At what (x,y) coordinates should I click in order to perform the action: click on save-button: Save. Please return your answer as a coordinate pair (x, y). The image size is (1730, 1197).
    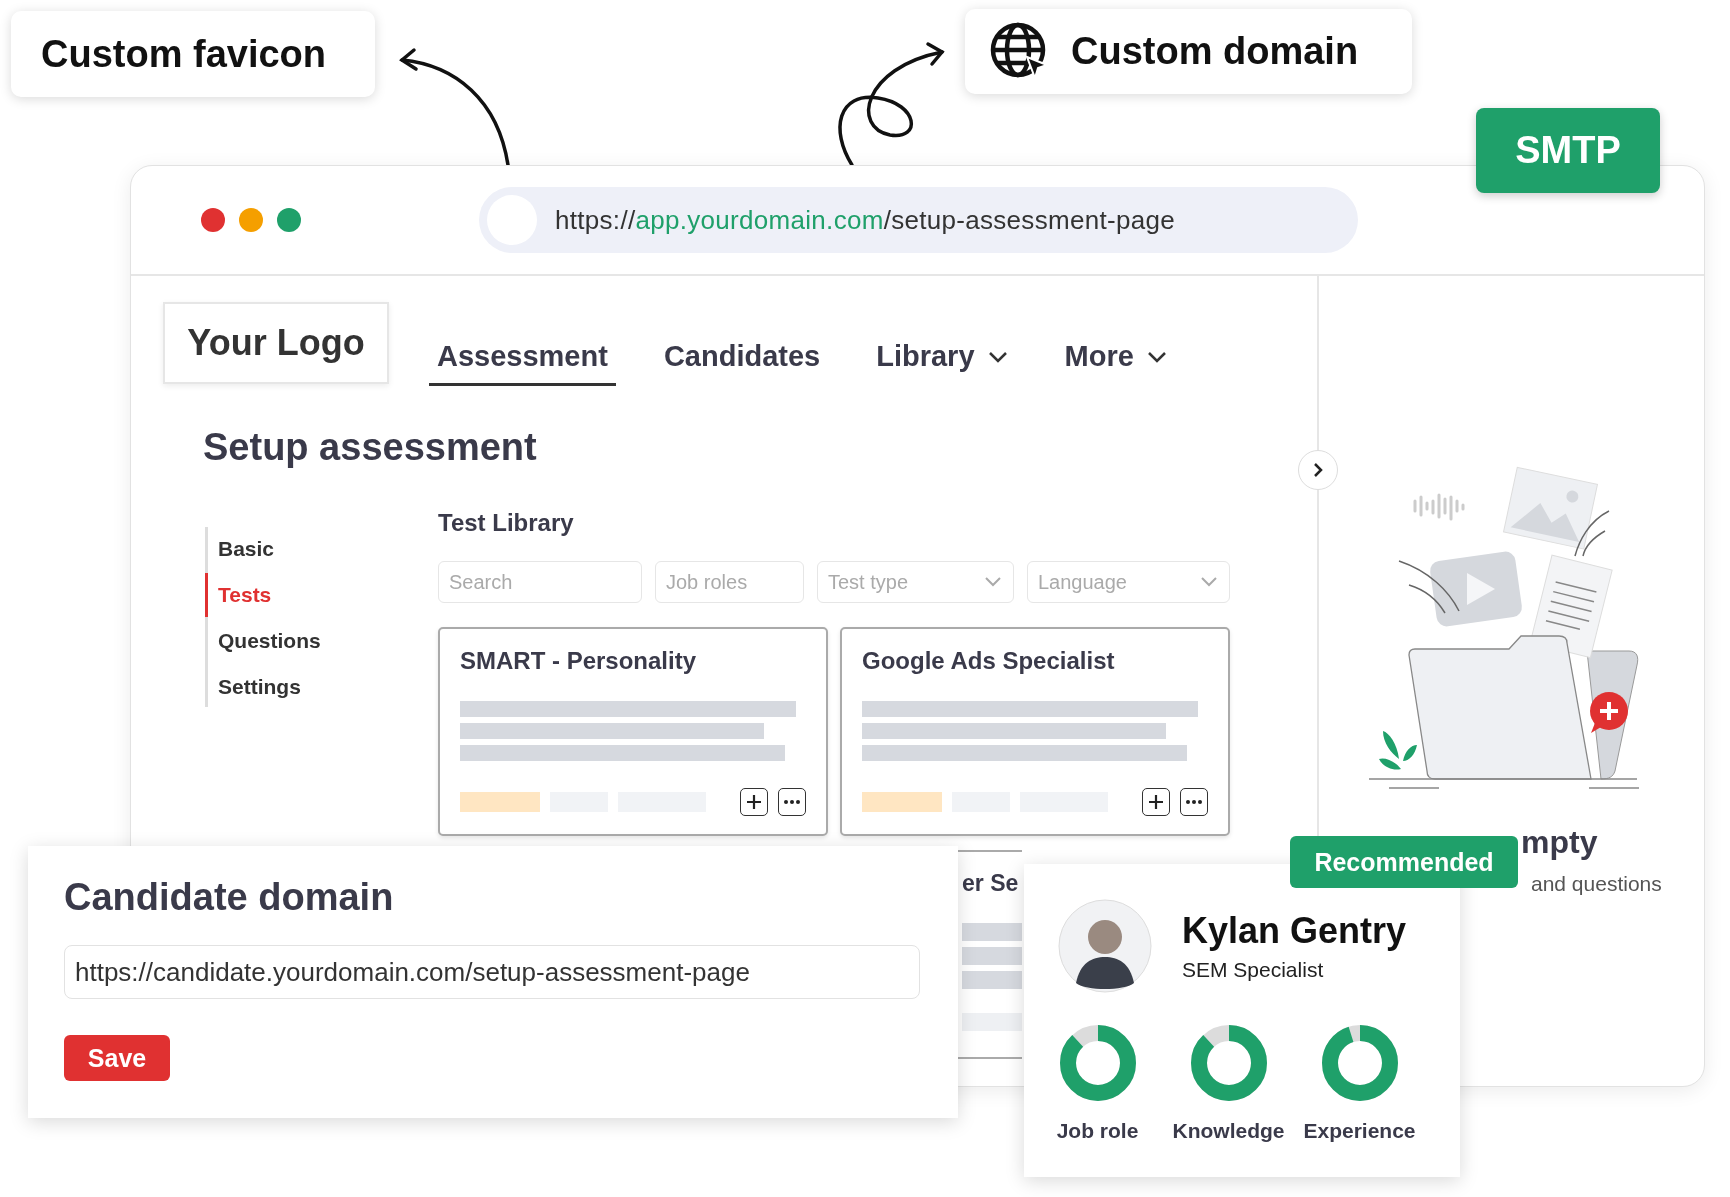
    Looking at the image, I should click on (117, 1058).